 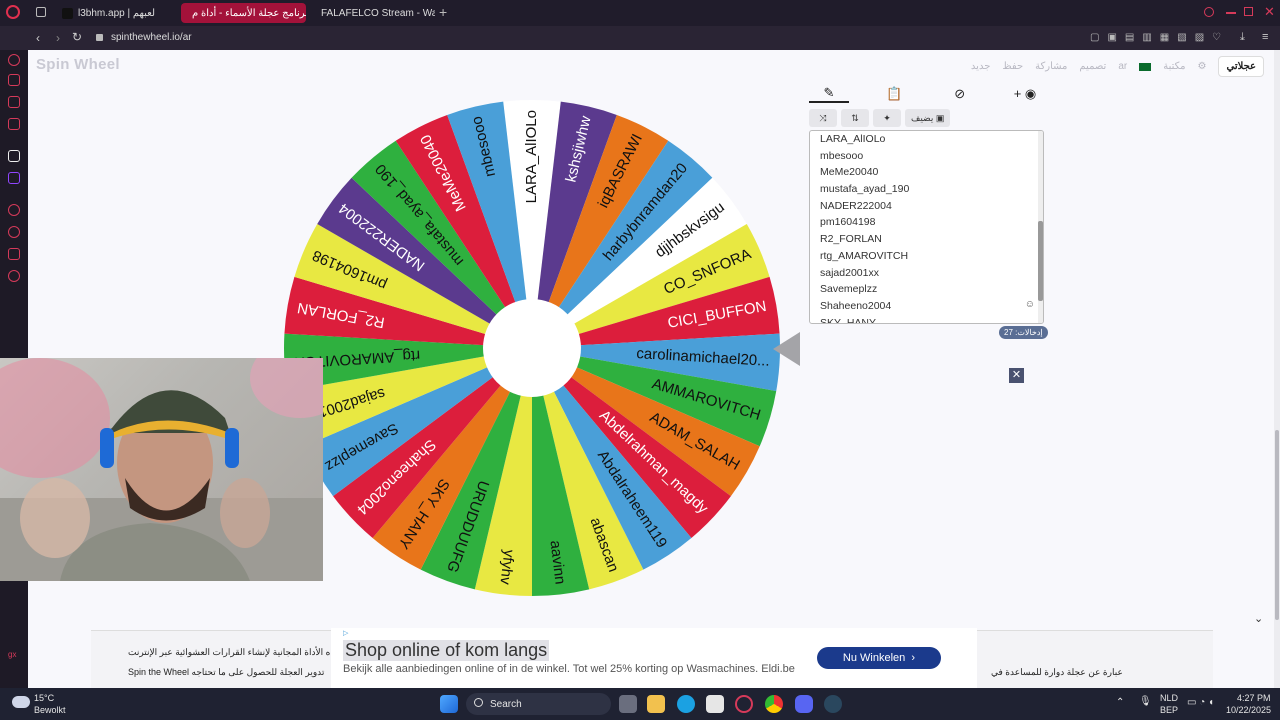 I want to click on back-icon: ‹, so click(x=38, y=38).